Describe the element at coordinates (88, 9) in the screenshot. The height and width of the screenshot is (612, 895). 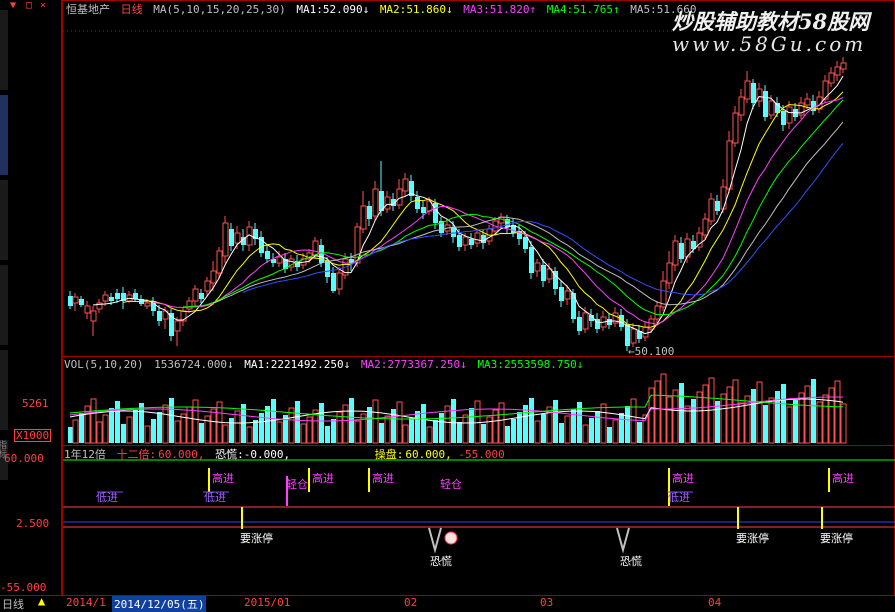
I see `stock-name: 恒基地产` at that location.